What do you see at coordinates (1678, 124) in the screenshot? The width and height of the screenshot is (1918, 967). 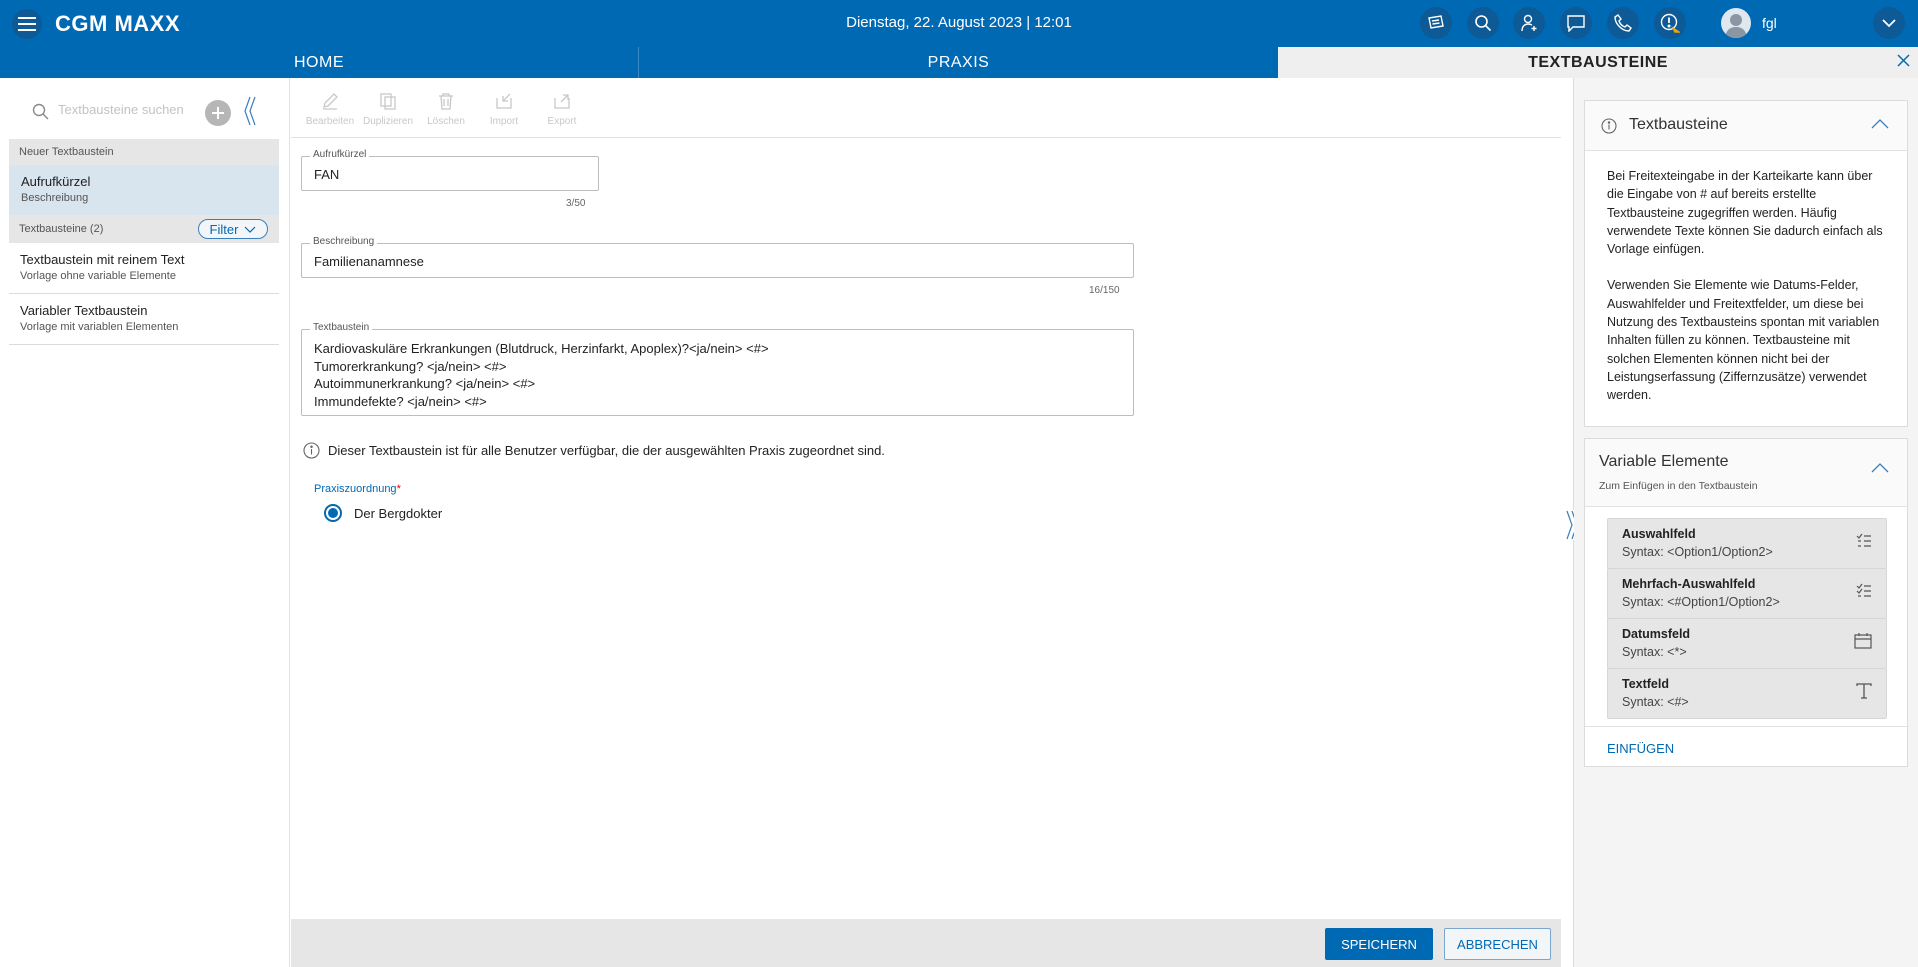 I see `info-card-title: Textbausteine` at bounding box center [1678, 124].